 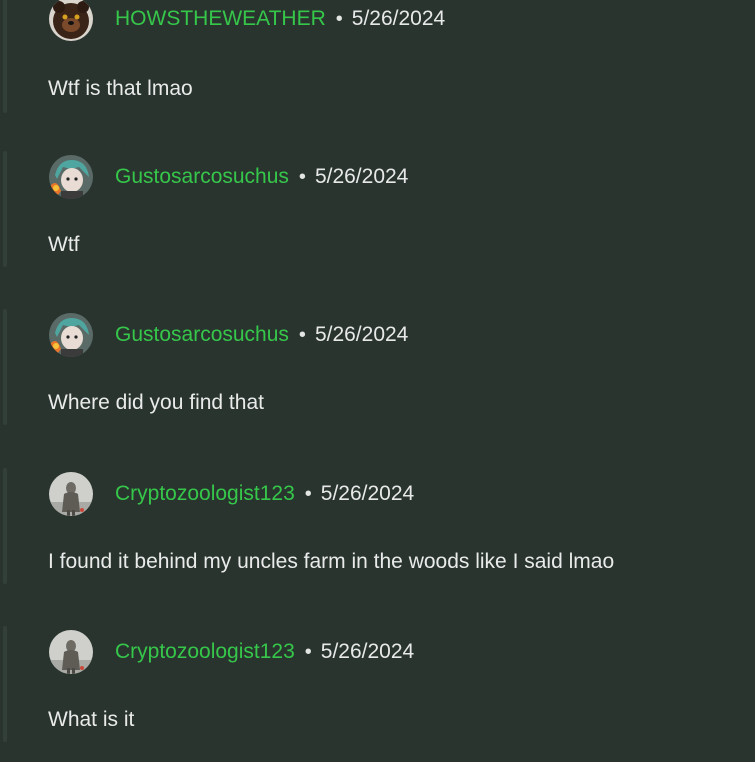 What do you see at coordinates (91, 719) in the screenshot?
I see `comment-text: What is it` at bounding box center [91, 719].